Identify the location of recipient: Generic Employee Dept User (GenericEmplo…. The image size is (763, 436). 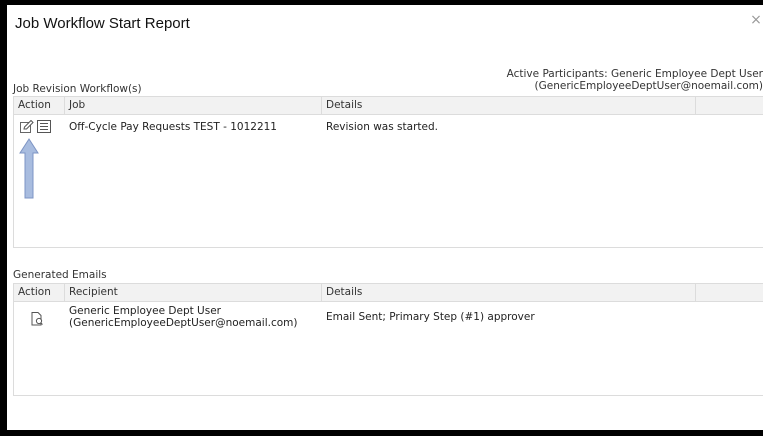
(183, 317).